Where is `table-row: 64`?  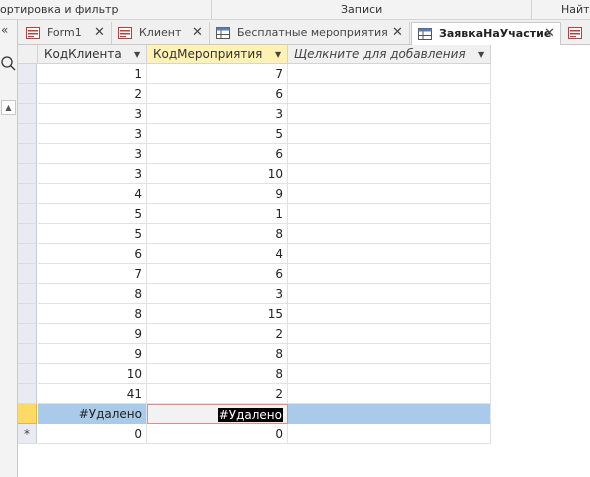 table-row: 64 is located at coordinates (254, 254).